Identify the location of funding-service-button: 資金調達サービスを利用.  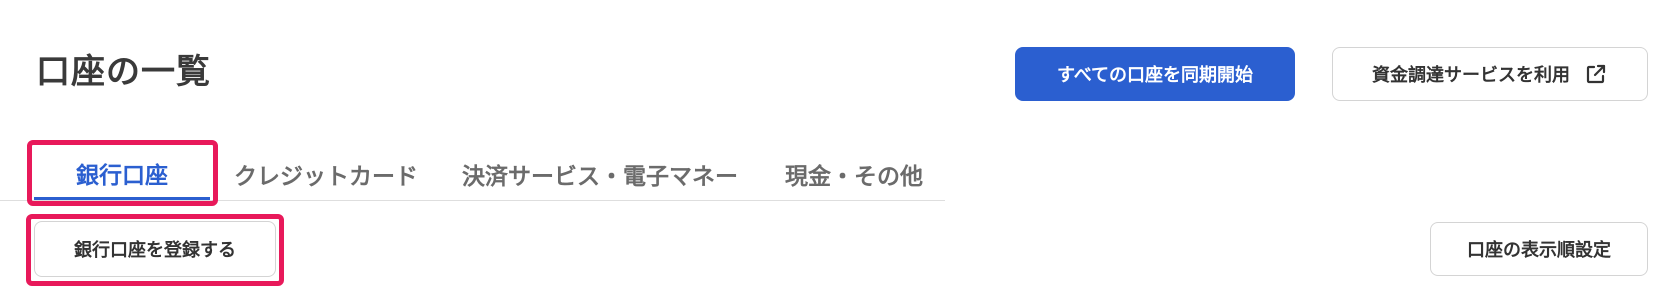
(1490, 74).